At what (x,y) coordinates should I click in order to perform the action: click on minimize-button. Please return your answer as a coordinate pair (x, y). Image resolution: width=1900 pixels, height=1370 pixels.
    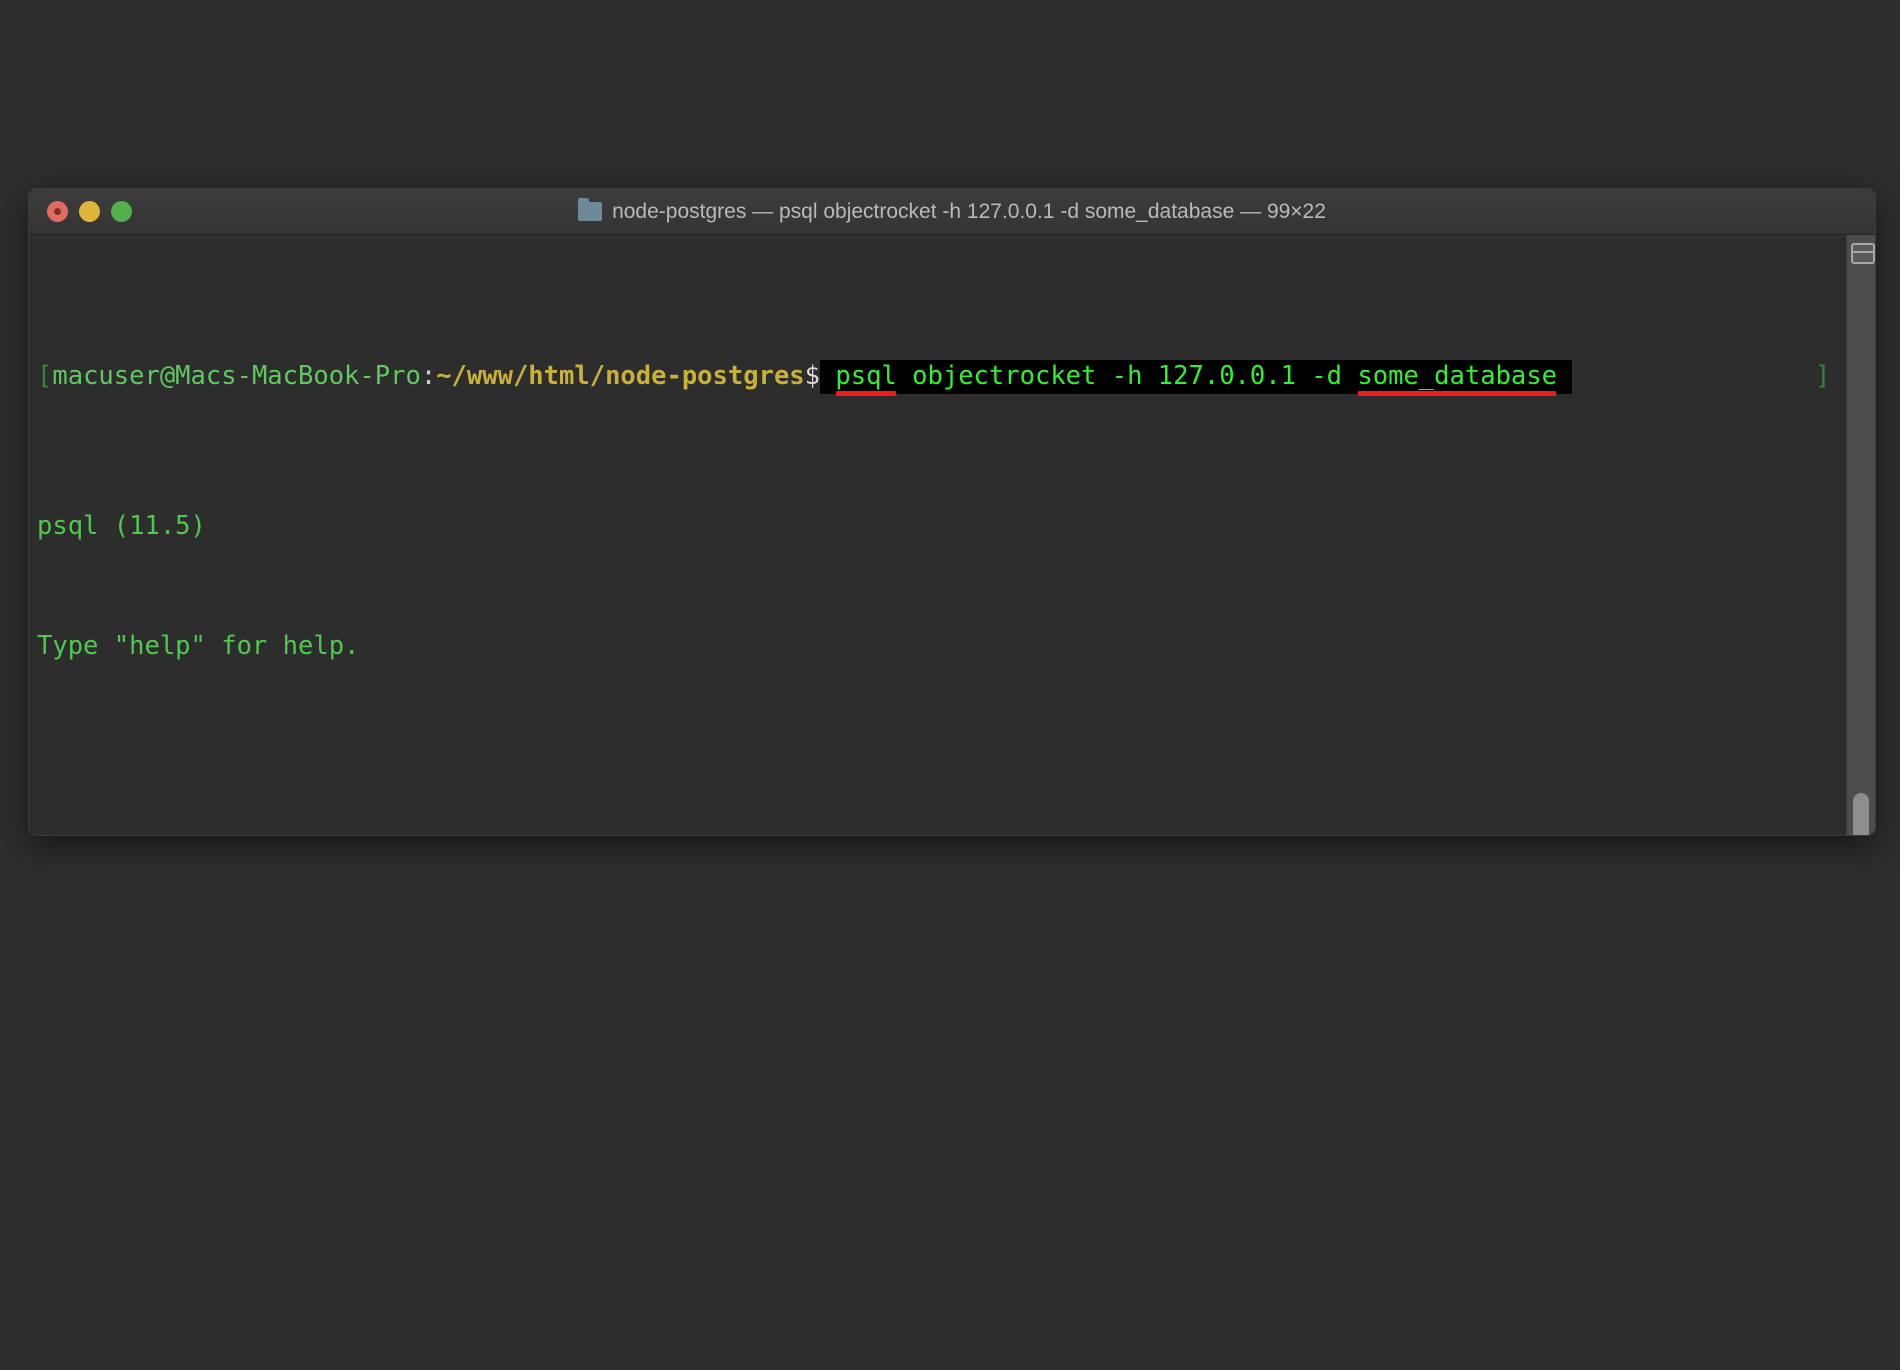
    Looking at the image, I should click on (89, 211).